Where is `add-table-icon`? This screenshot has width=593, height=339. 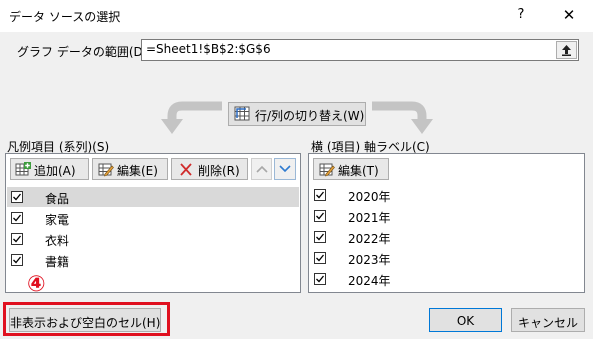
add-table-icon is located at coordinates (23, 169).